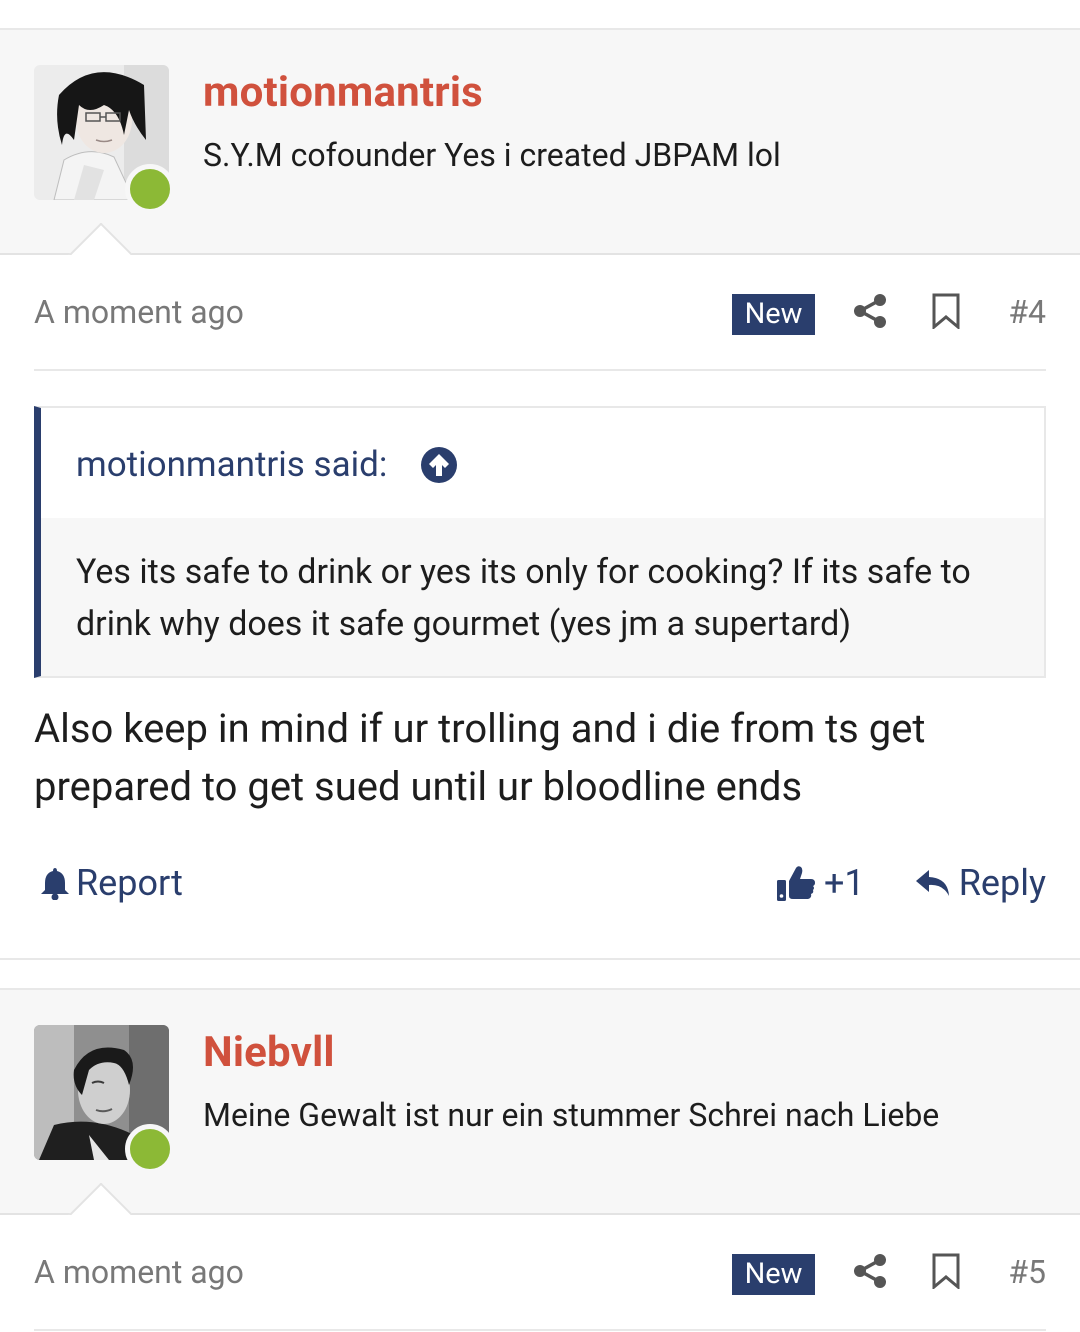 This screenshot has height=1332, width=1080. What do you see at coordinates (844, 883) in the screenshot?
I see `like-count: +1` at bounding box center [844, 883].